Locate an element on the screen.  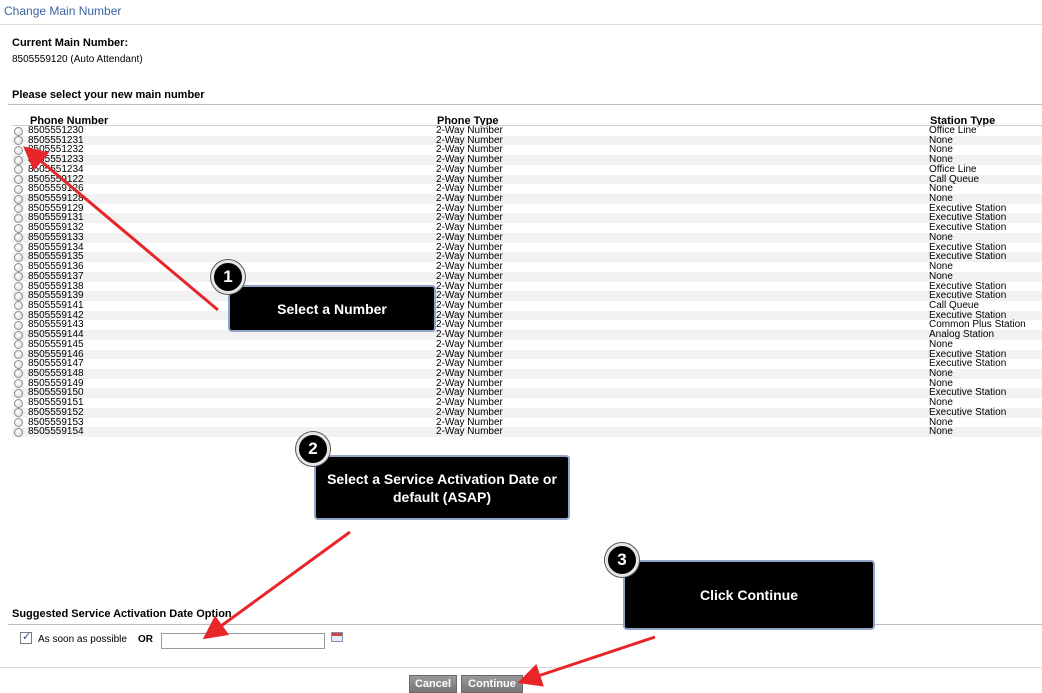
table-row: 8505559149 2-Way Number None is located at coordinates (527, 383).